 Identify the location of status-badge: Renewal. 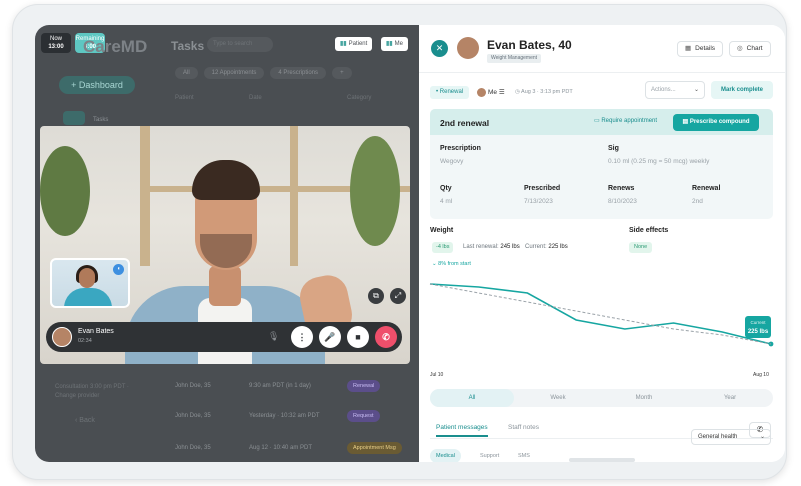
(364, 386).